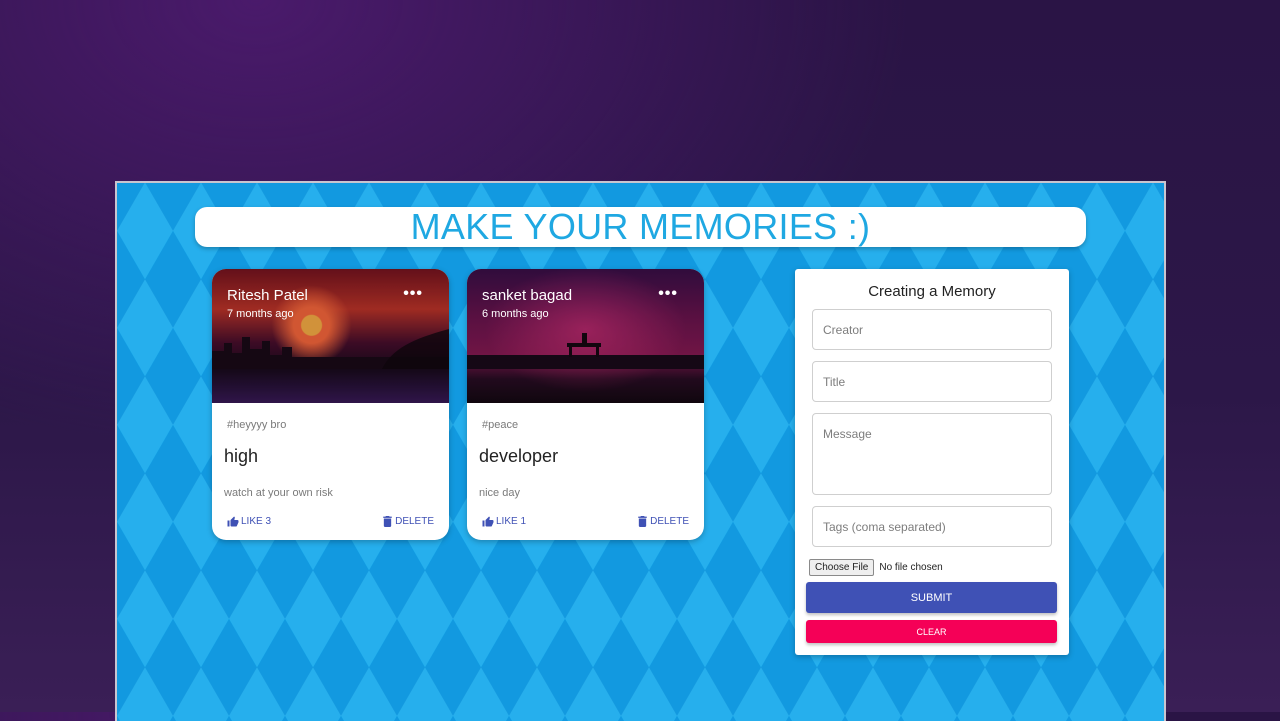  Describe the element at coordinates (515, 314) in the screenshot. I see `post-timestamp: 6 months ago` at that location.